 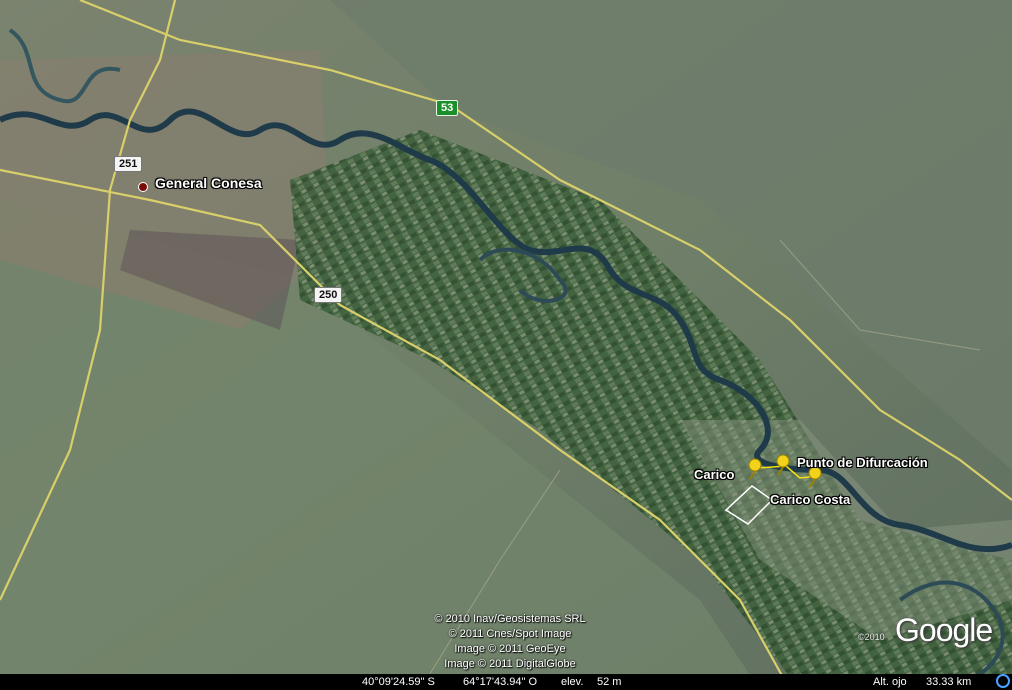 I want to click on navigation-ring-icon, so click(x=1003, y=681).